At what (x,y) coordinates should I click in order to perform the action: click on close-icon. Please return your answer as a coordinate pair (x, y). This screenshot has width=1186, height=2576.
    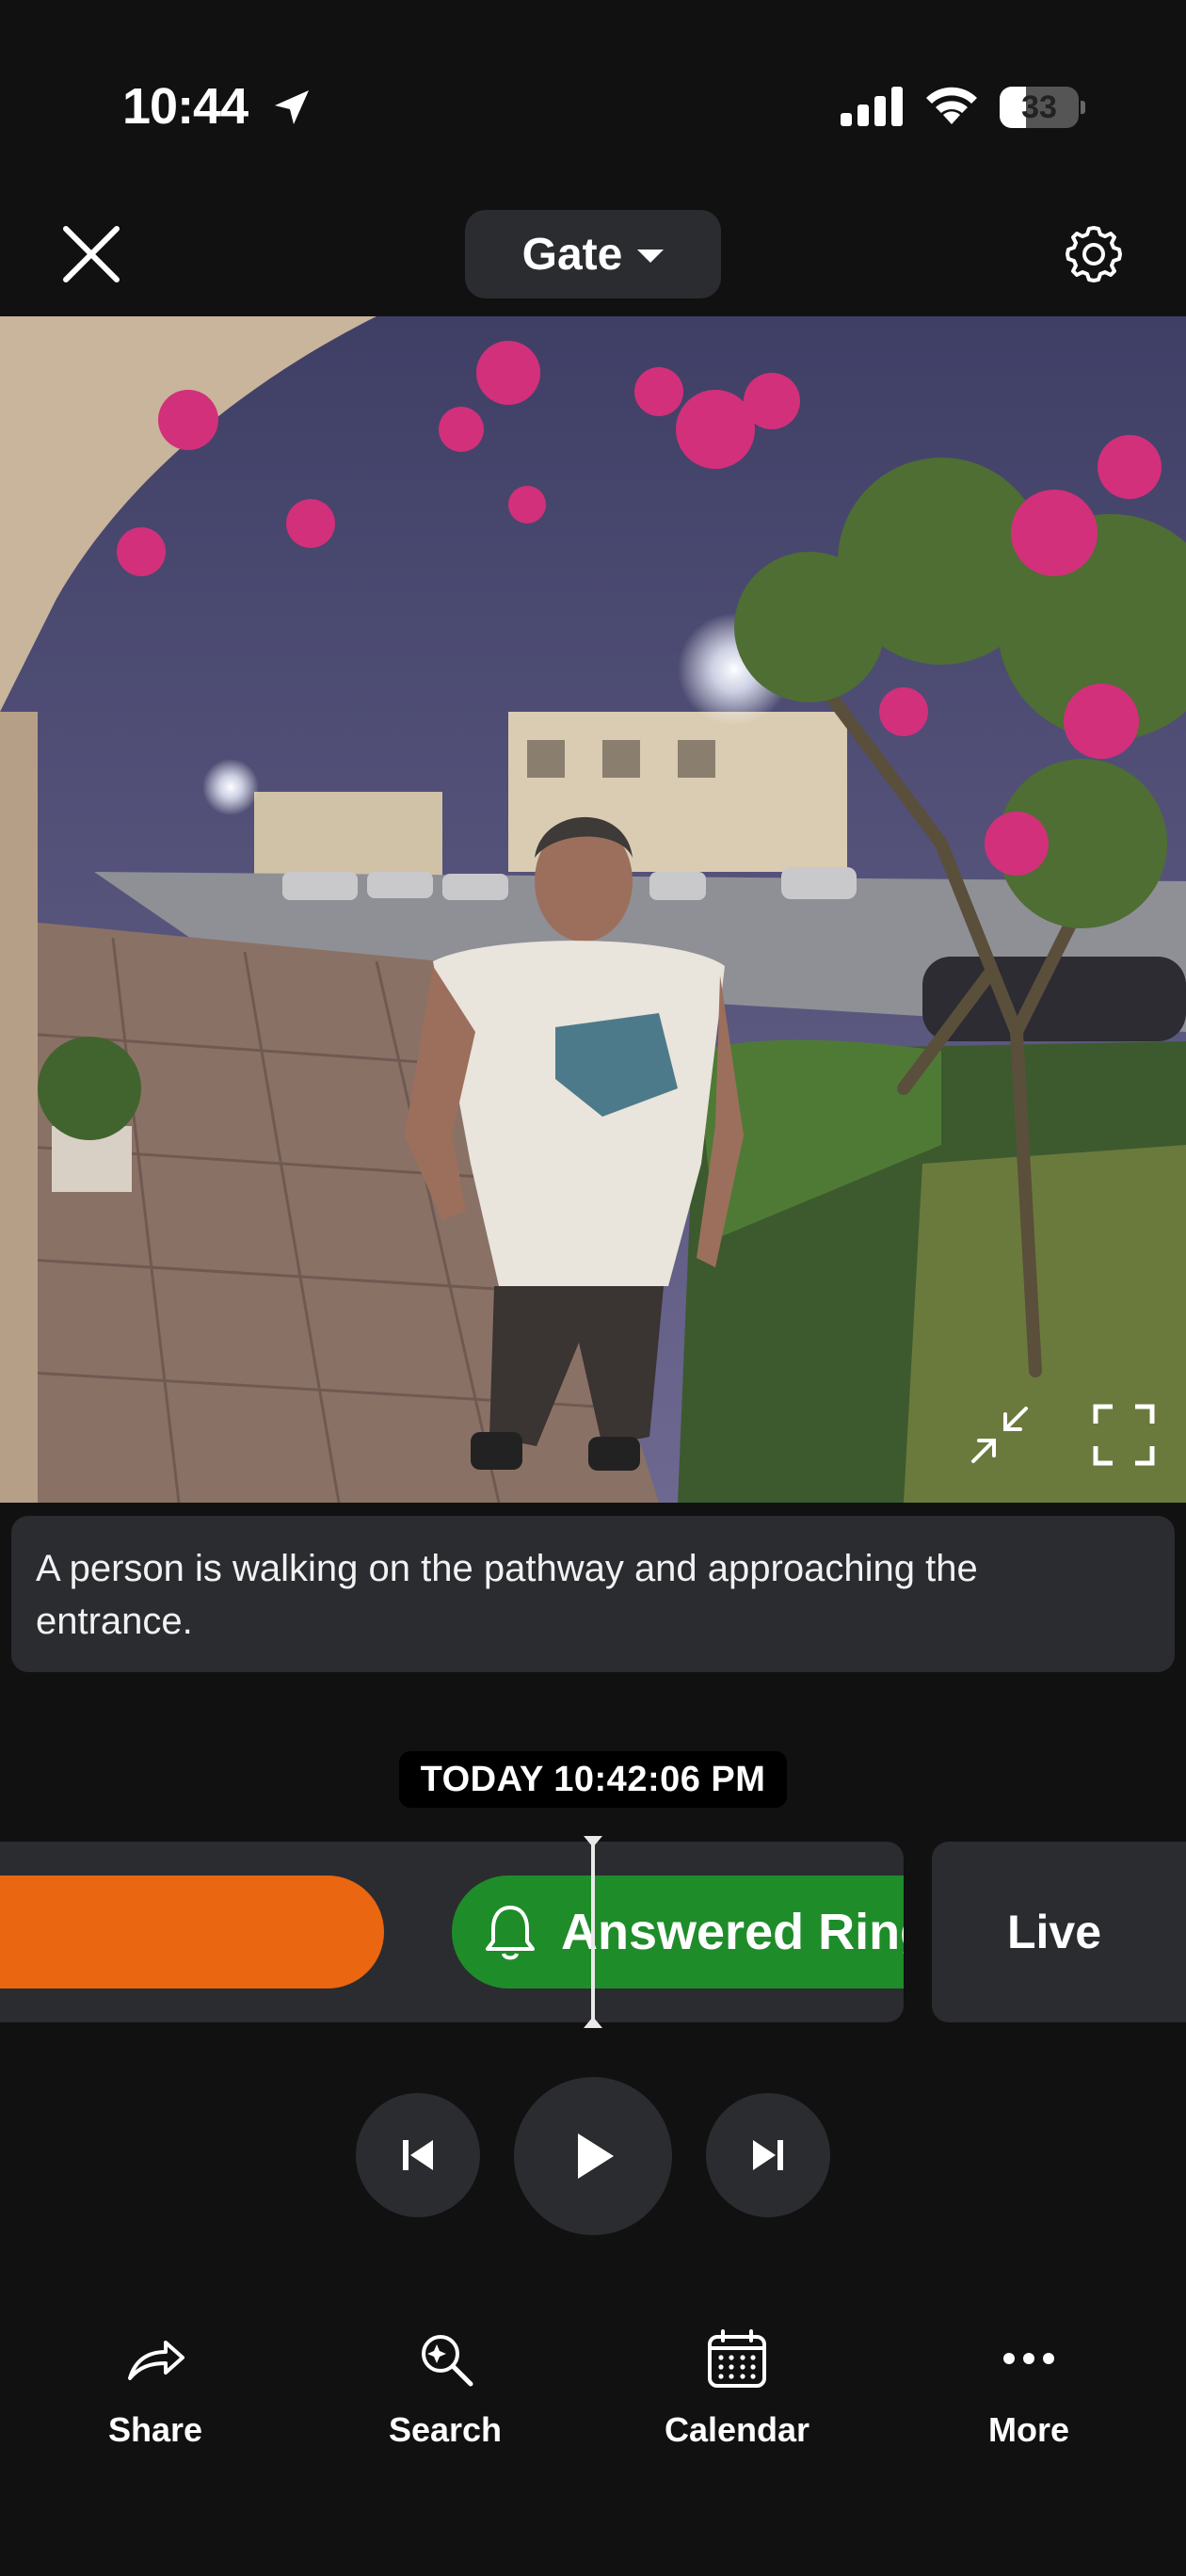
    Looking at the image, I should click on (91, 254).